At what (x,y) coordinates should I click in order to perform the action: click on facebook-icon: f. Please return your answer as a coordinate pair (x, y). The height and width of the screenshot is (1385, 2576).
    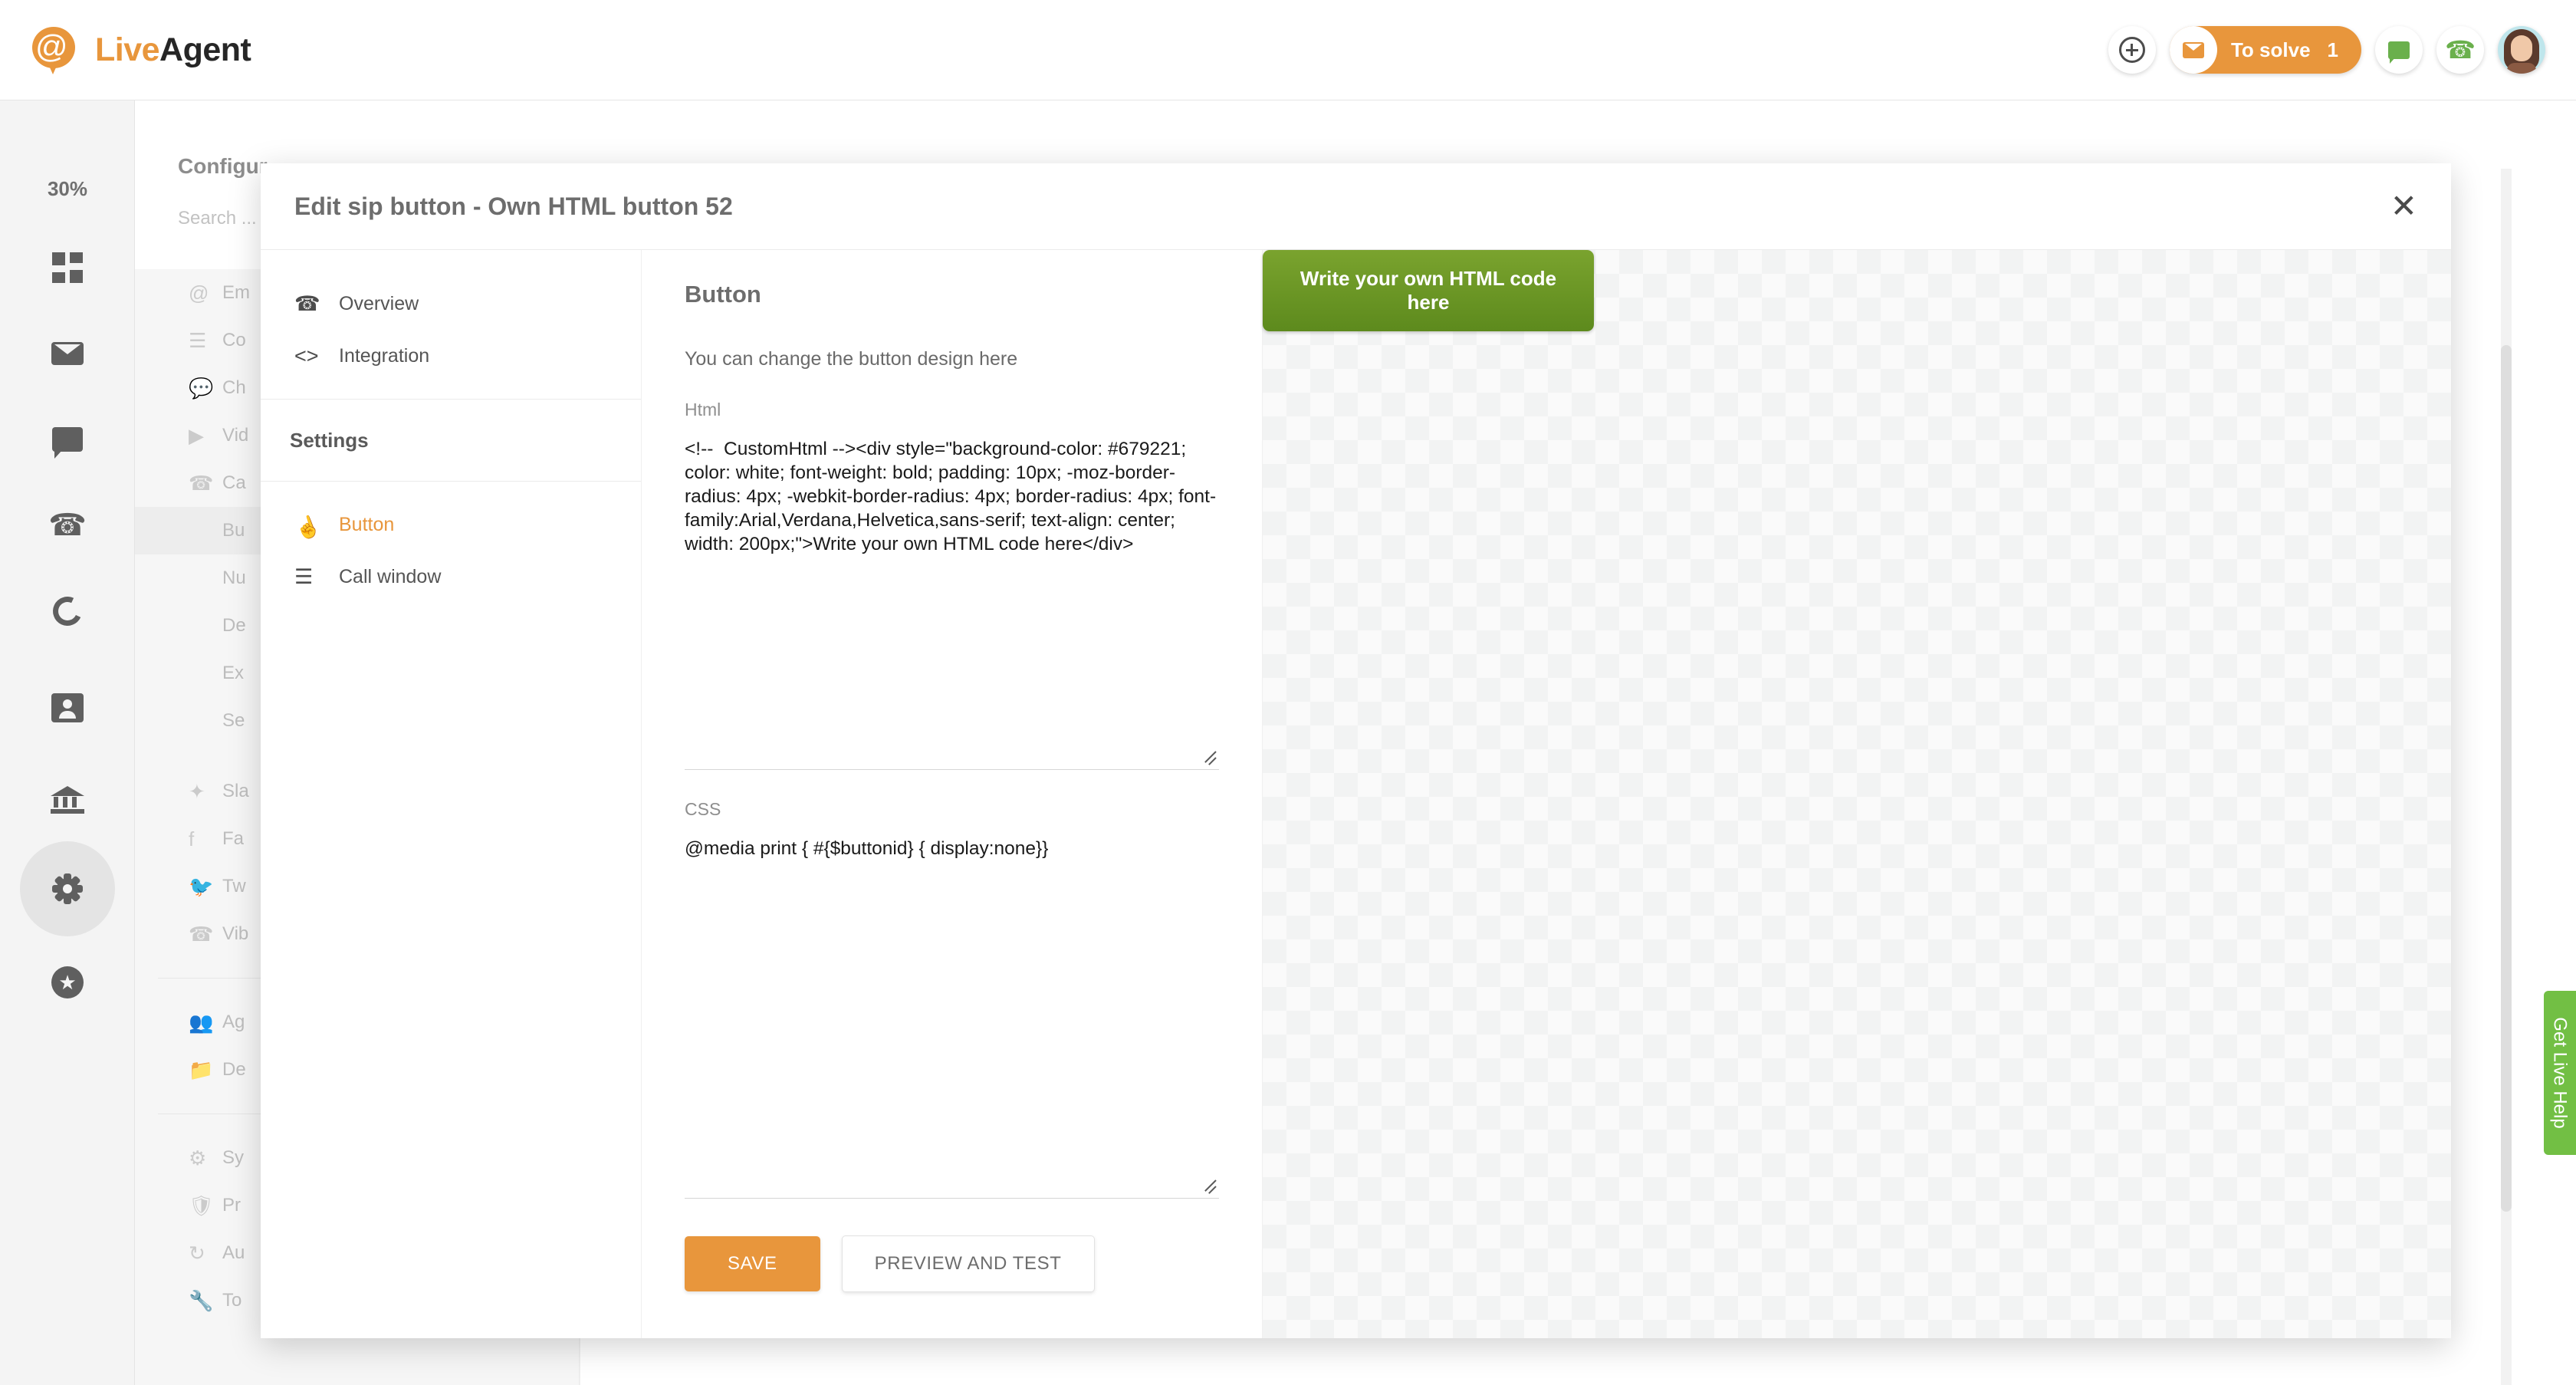
    Looking at the image, I should click on (192, 839).